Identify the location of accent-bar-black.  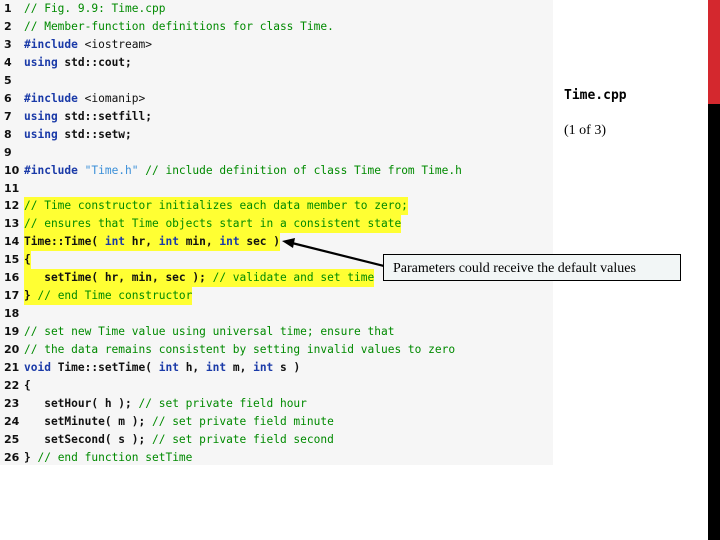
(714, 322).